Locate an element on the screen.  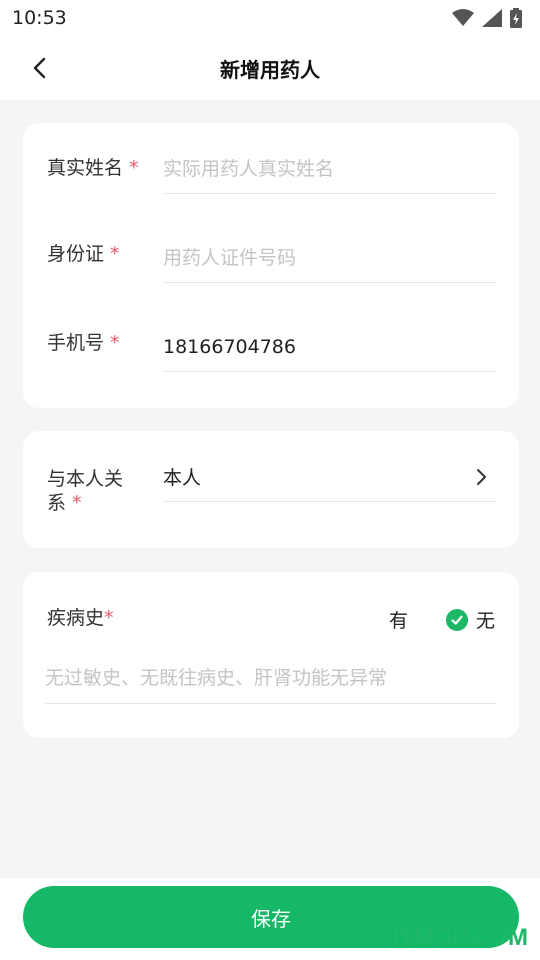
history-radio-group: 有 无 is located at coordinates (442, 619).